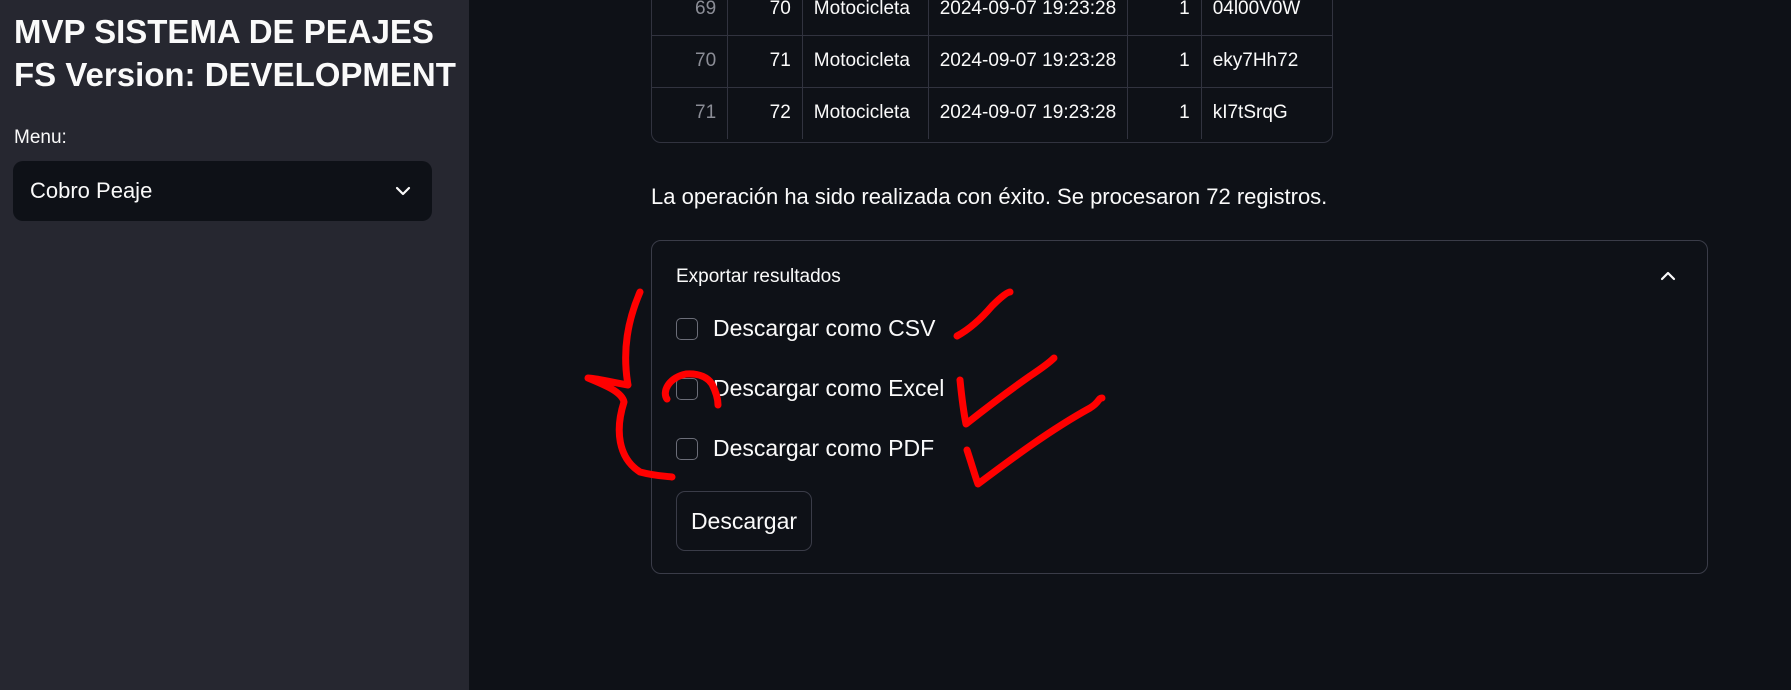 This screenshot has height=690, width=1791. I want to click on chevron-up-icon, so click(1668, 276).